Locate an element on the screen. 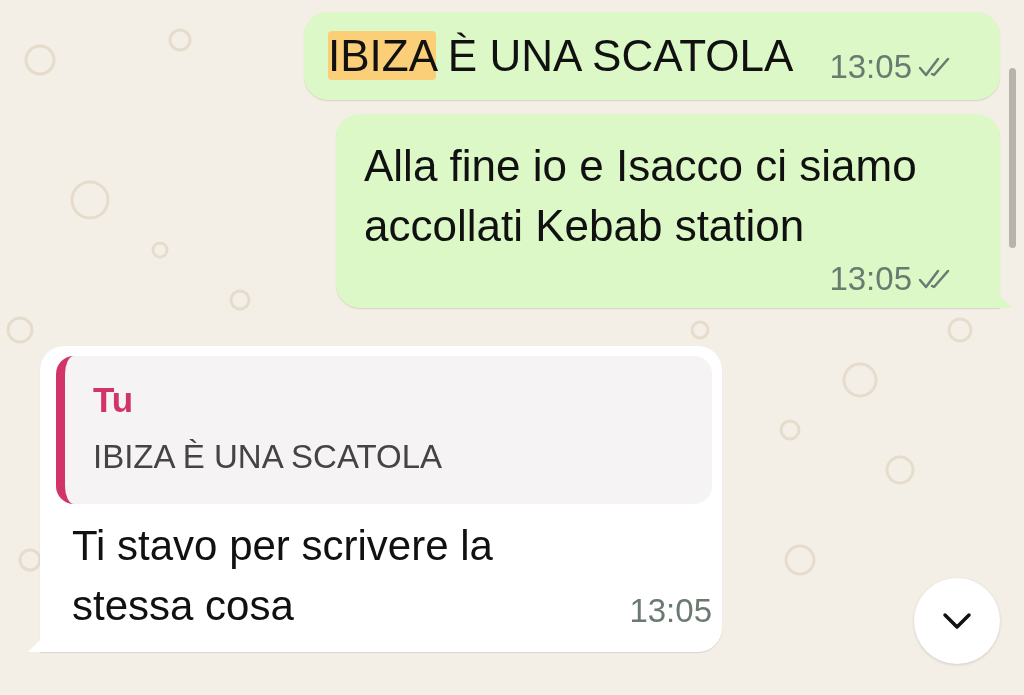  message-text: IBIZA È UNA SCATOLA is located at coordinates (561, 56).